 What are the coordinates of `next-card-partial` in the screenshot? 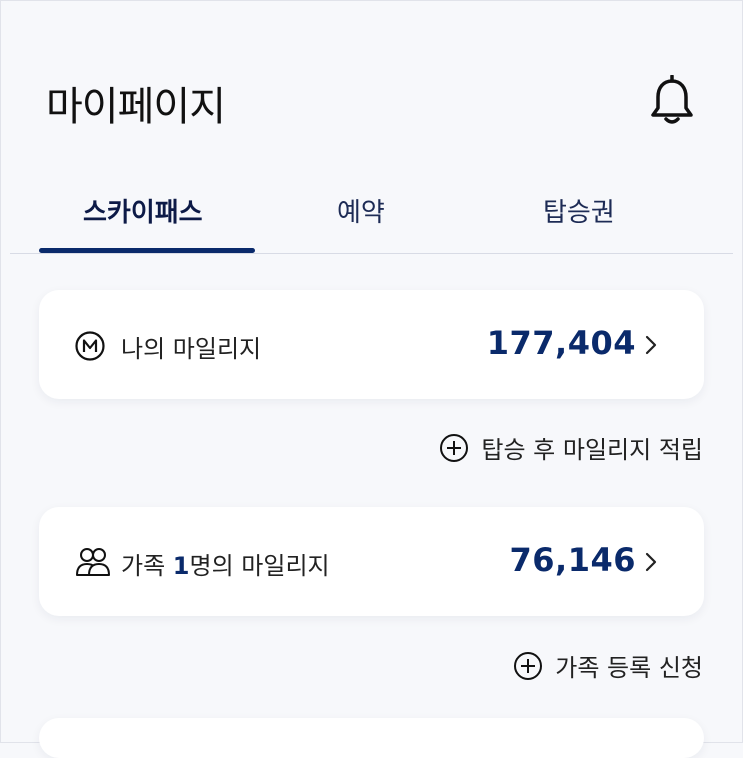 It's located at (371, 738).